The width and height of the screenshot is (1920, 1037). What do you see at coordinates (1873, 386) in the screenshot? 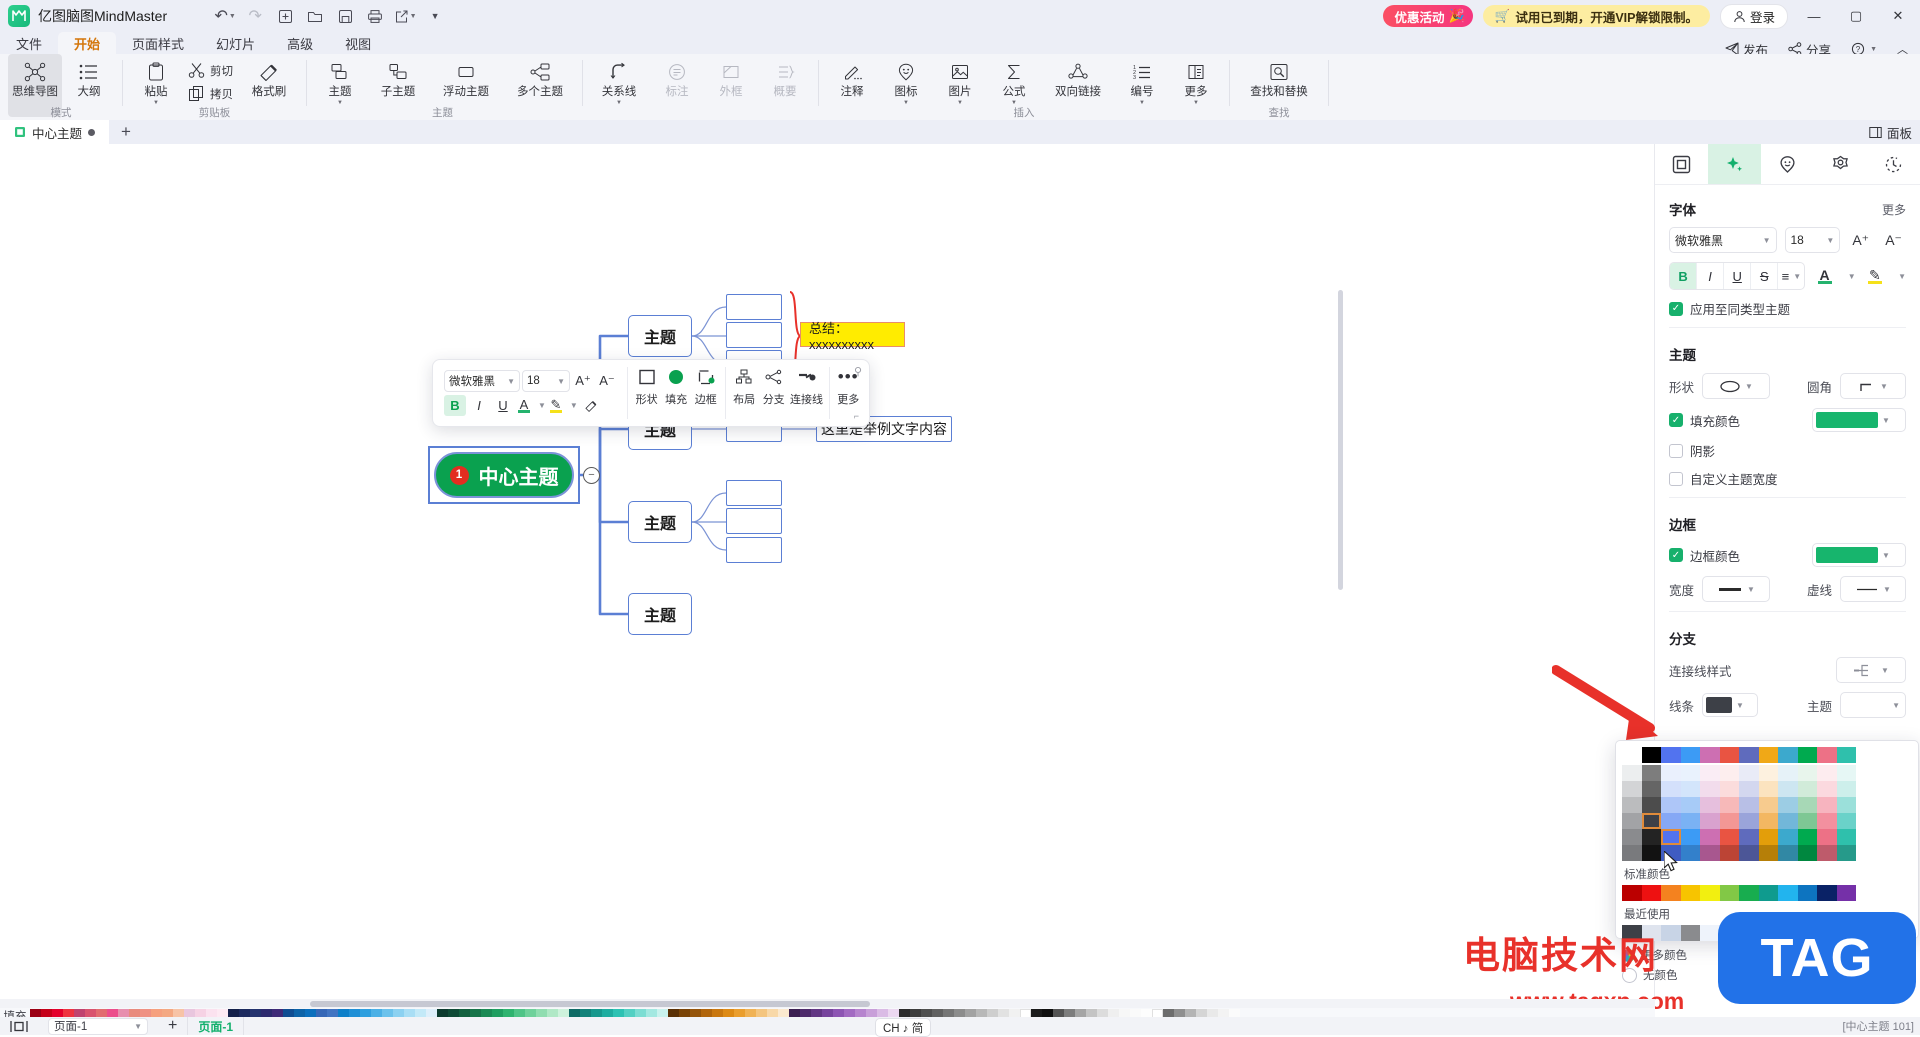
I see `panel-corner-select: ▼` at bounding box center [1873, 386].